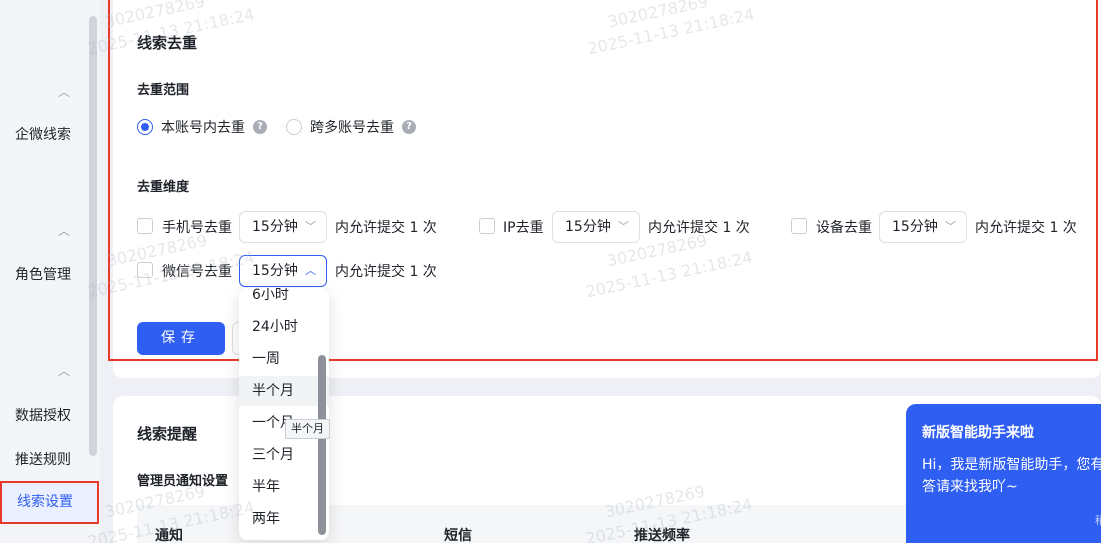  Describe the element at coordinates (284, 359) in the screenshot. I see `dropdown-option: 一周` at that location.